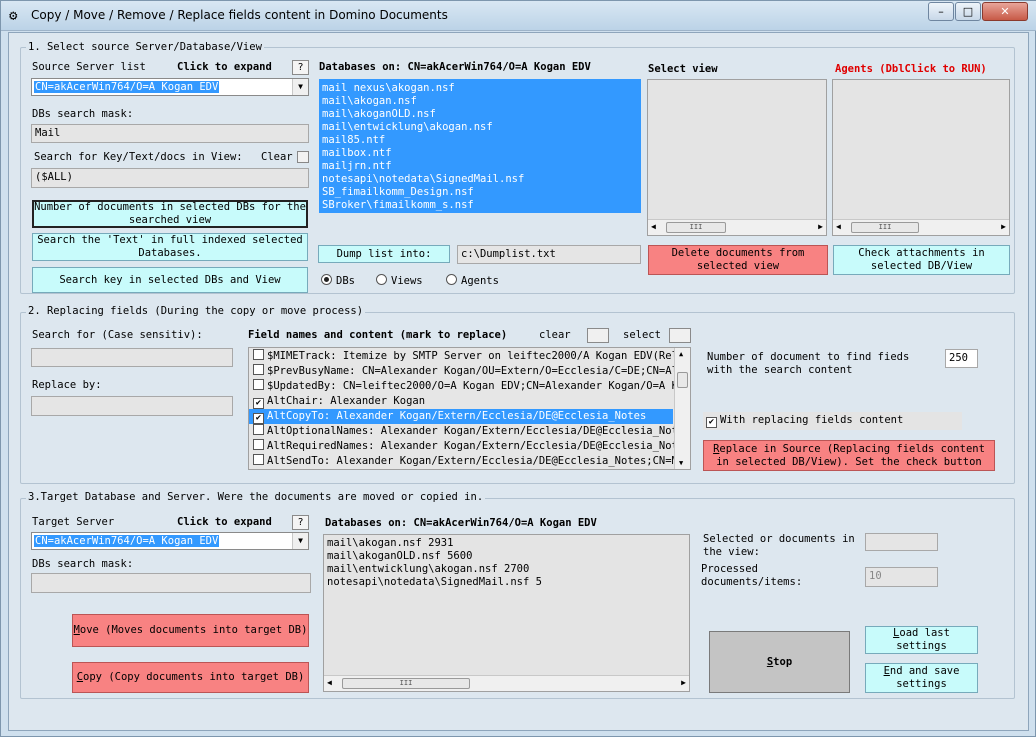 The width and height of the screenshot is (1036, 737). Describe the element at coordinates (680, 335) in the screenshot. I see `select-fields-button` at that location.